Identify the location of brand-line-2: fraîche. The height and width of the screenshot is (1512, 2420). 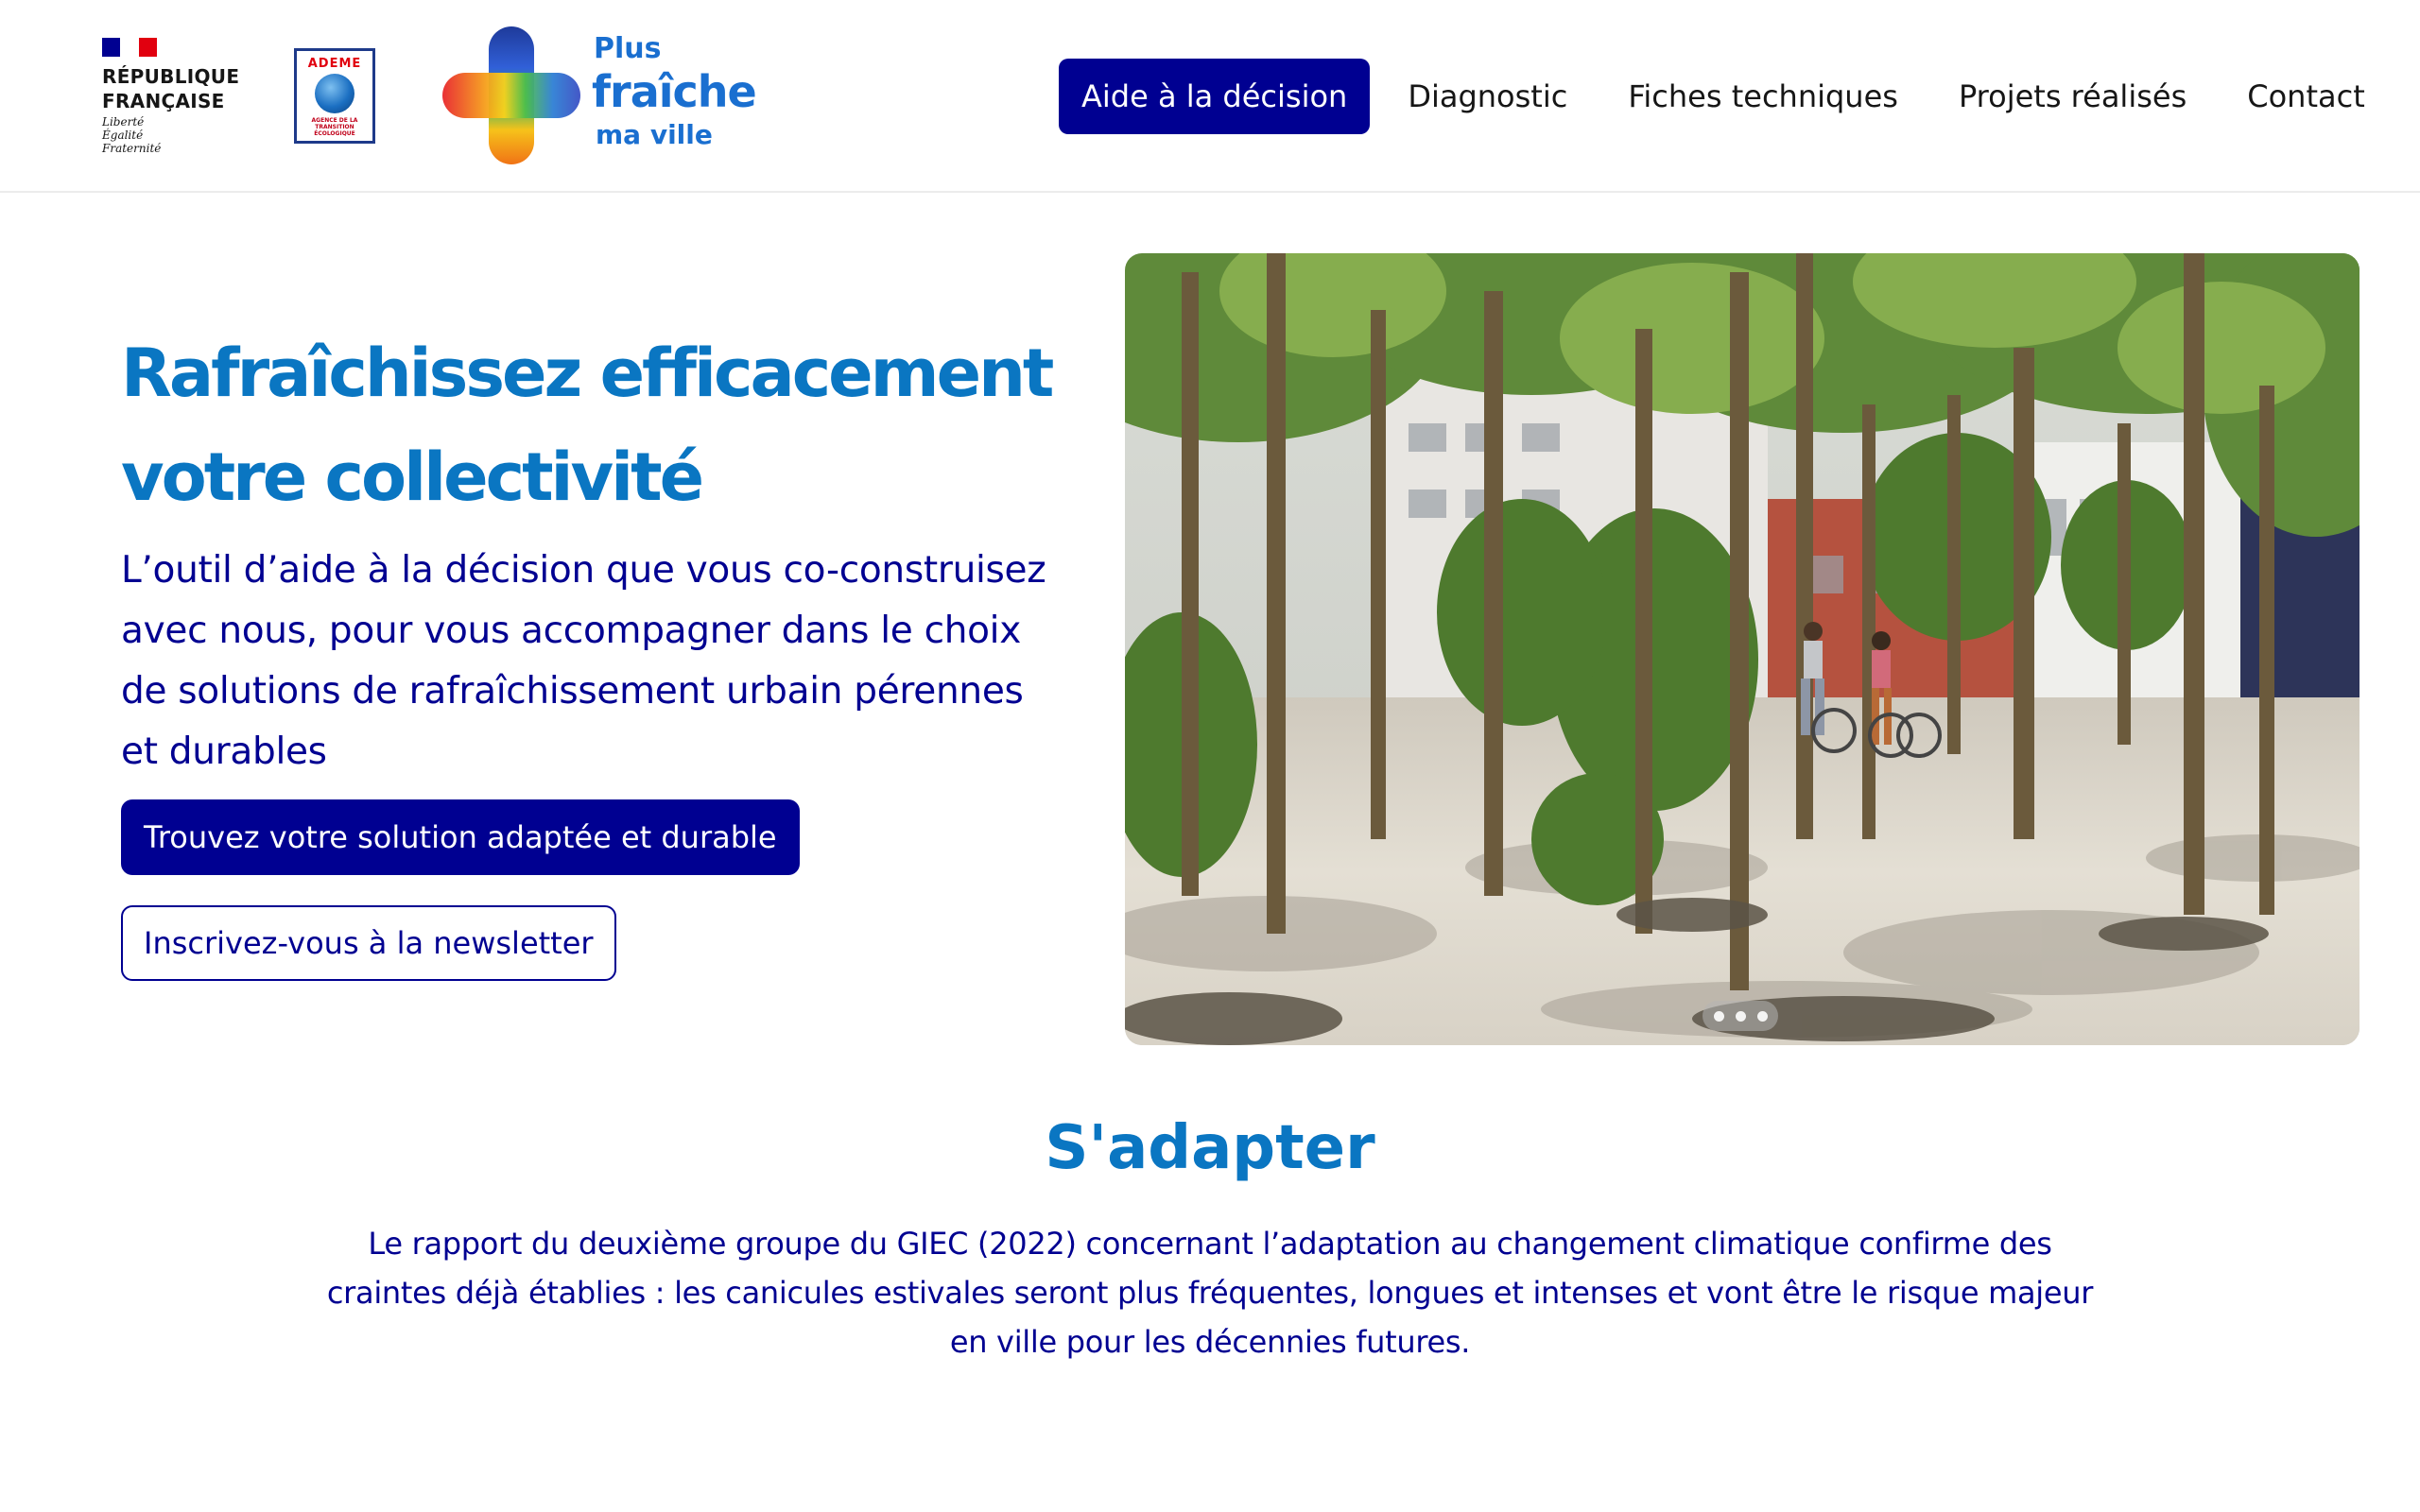
(674, 91).